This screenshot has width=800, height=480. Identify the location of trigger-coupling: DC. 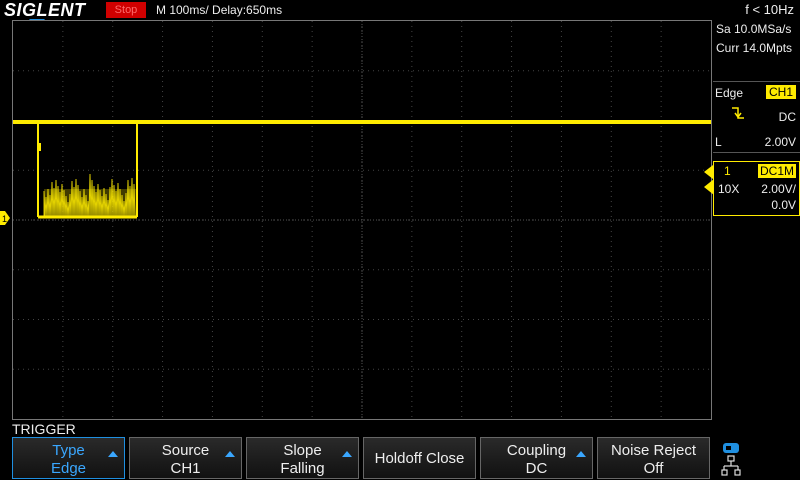
(787, 117).